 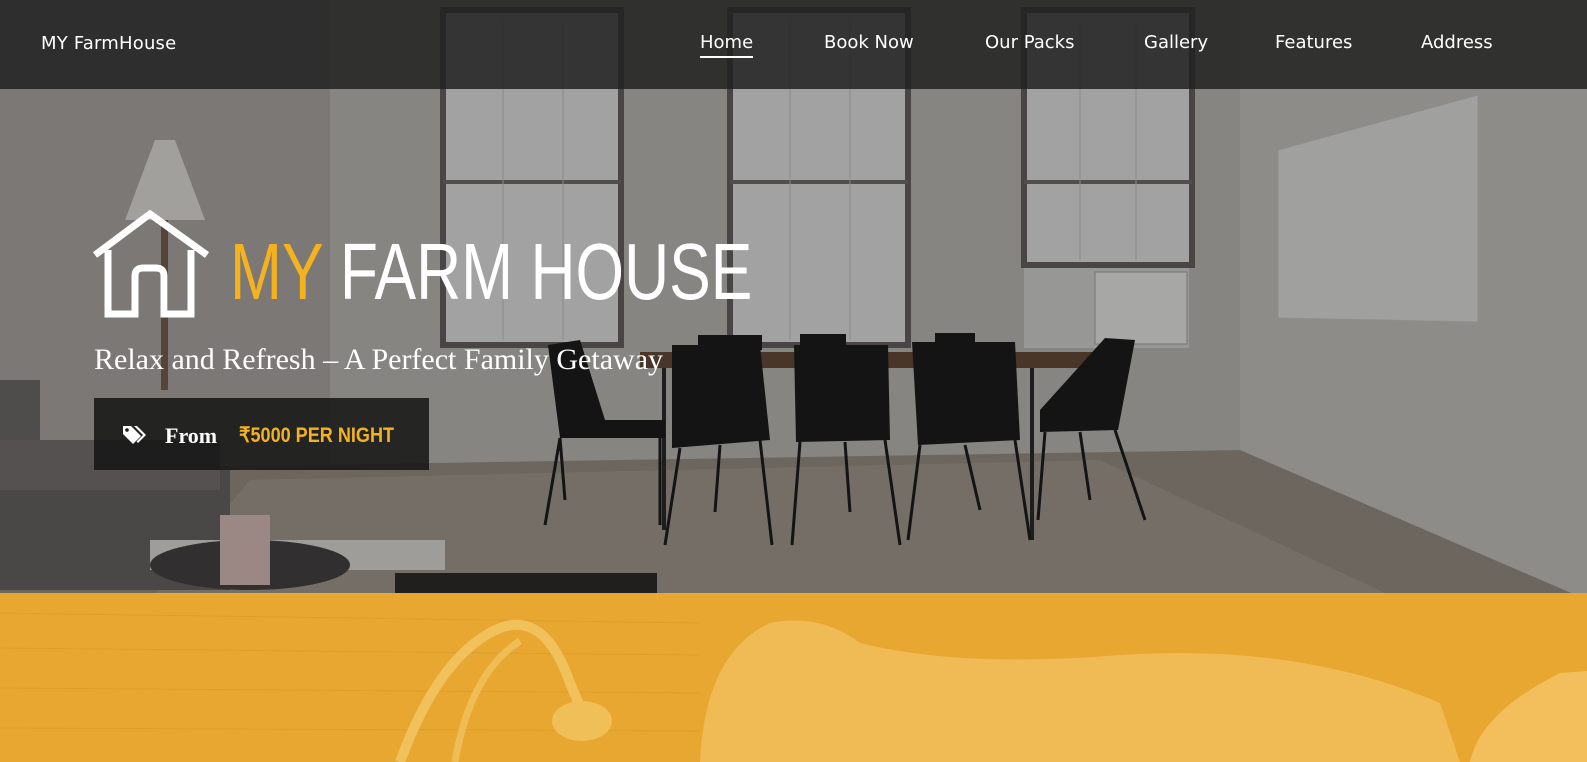 What do you see at coordinates (1176, 42) in the screenshot?
I see `nav-gallery: Gallery` at bounding box center [1176, 42].